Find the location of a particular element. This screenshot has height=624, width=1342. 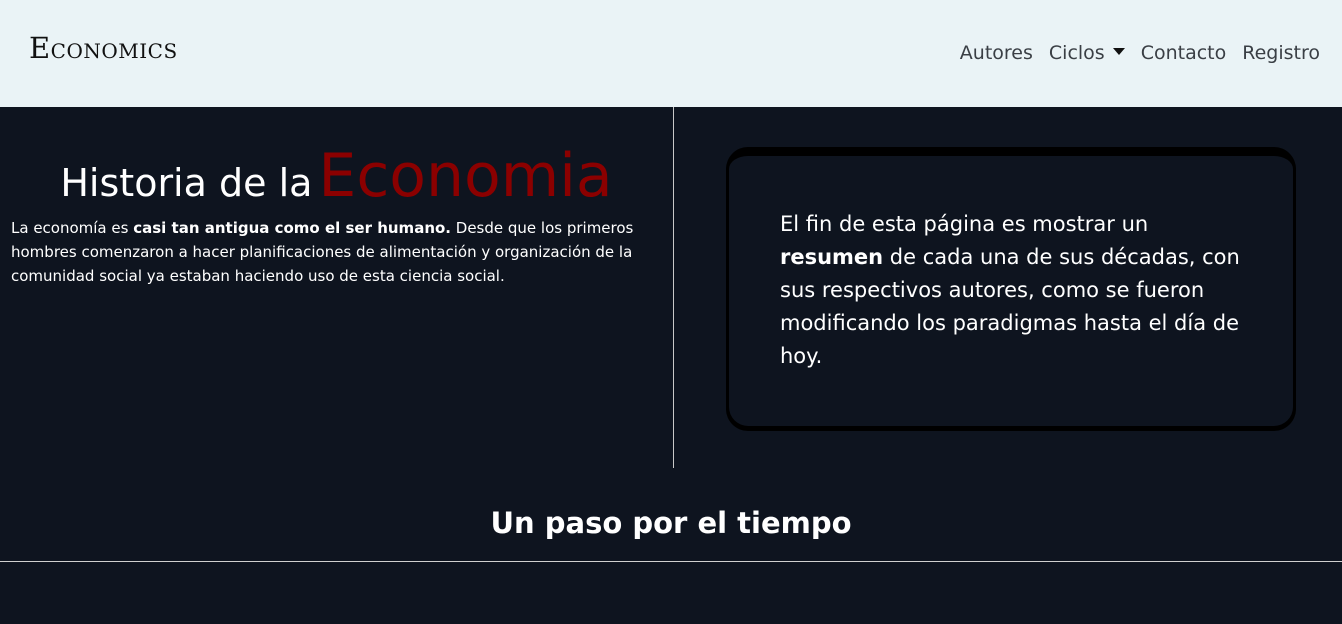

nav-dropdown-ciclos: Ciclos is located at coordinates (1087, 53).